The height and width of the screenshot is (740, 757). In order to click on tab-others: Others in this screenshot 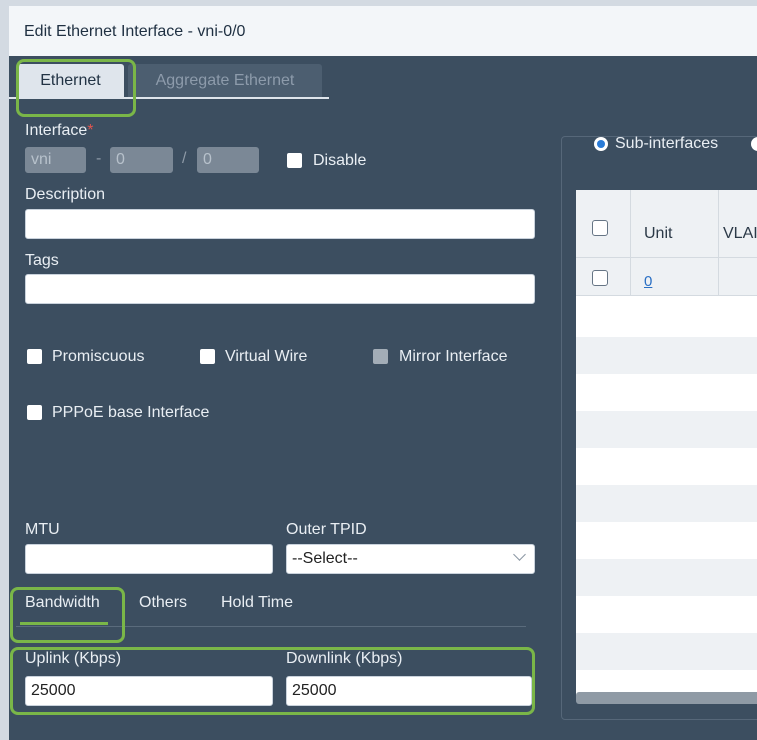, I will do `click(163, 603)`.